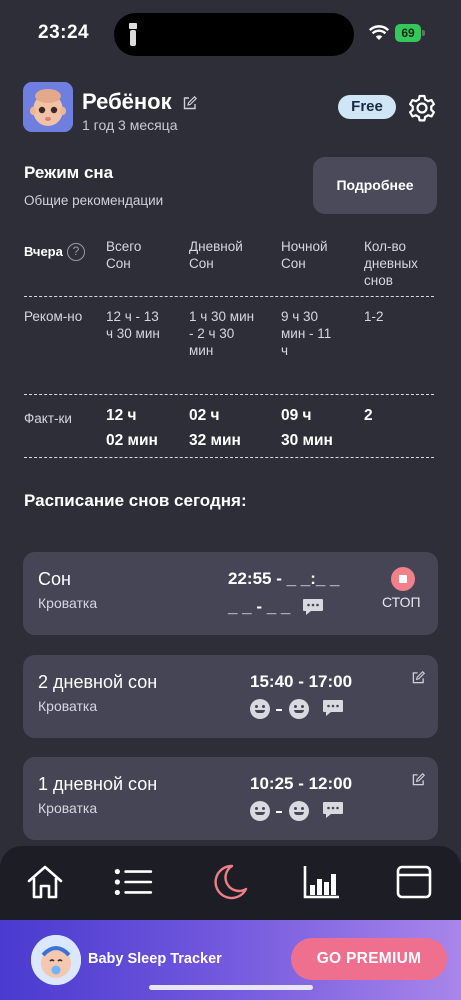 Image resolution: width=461 pixels, height=1000 pixels. I want to click on promo-app-name: Baby Sleep Tracker, so click(155, 959).